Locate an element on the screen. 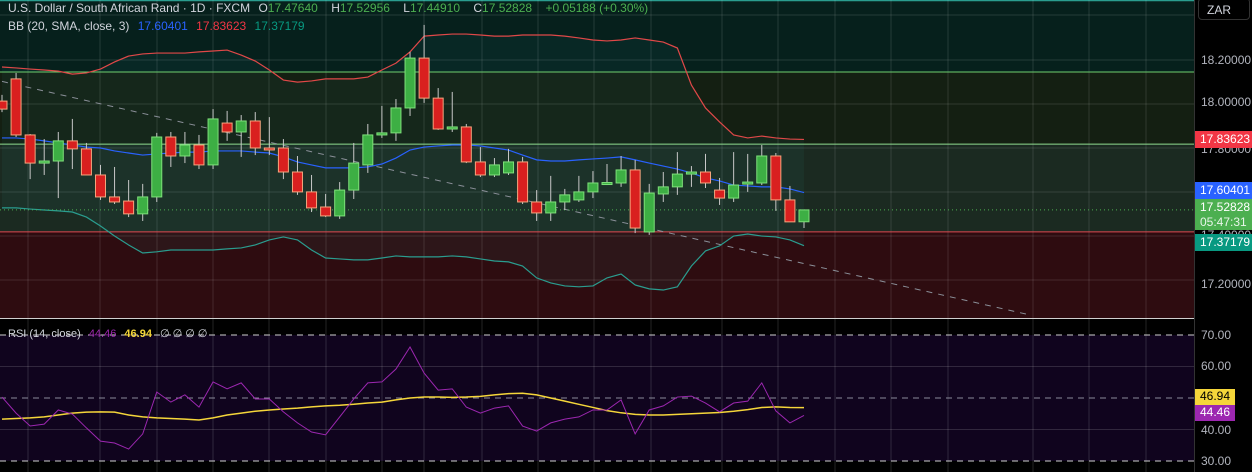 This screenshot has height=472, width=1252. high-label: H is located at coordinates (335, 8).